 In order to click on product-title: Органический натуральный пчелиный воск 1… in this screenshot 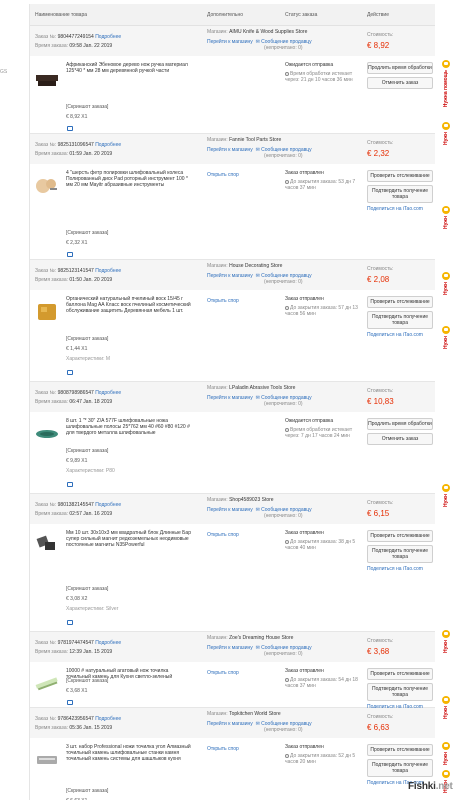, I will do `click(130, 305)`.